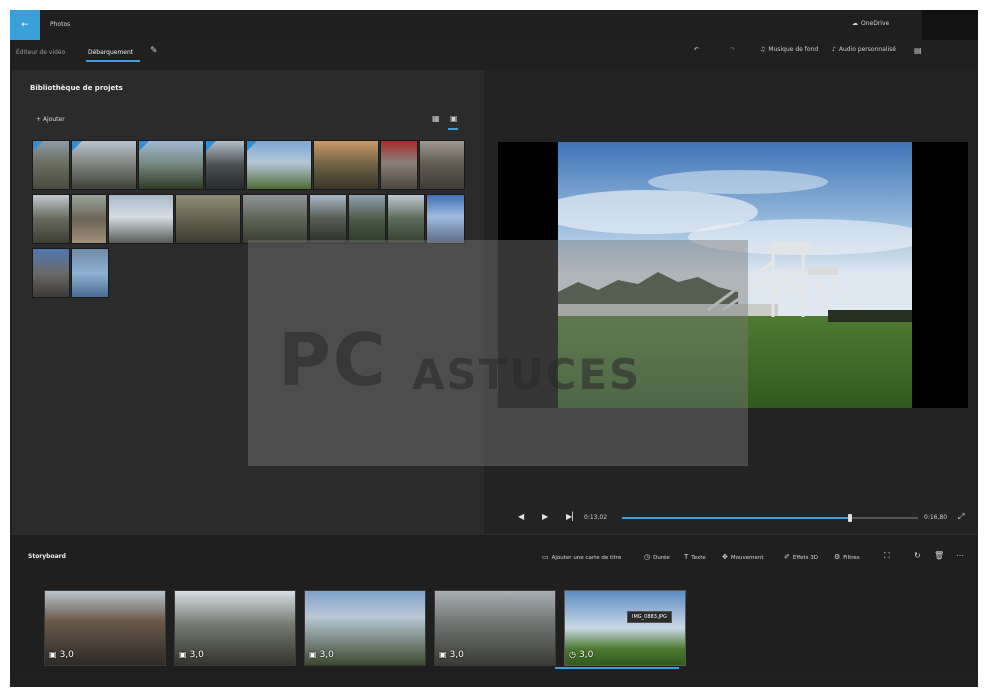  I want to click on motion-button: ✥ Mouvement, so click(743, 557).